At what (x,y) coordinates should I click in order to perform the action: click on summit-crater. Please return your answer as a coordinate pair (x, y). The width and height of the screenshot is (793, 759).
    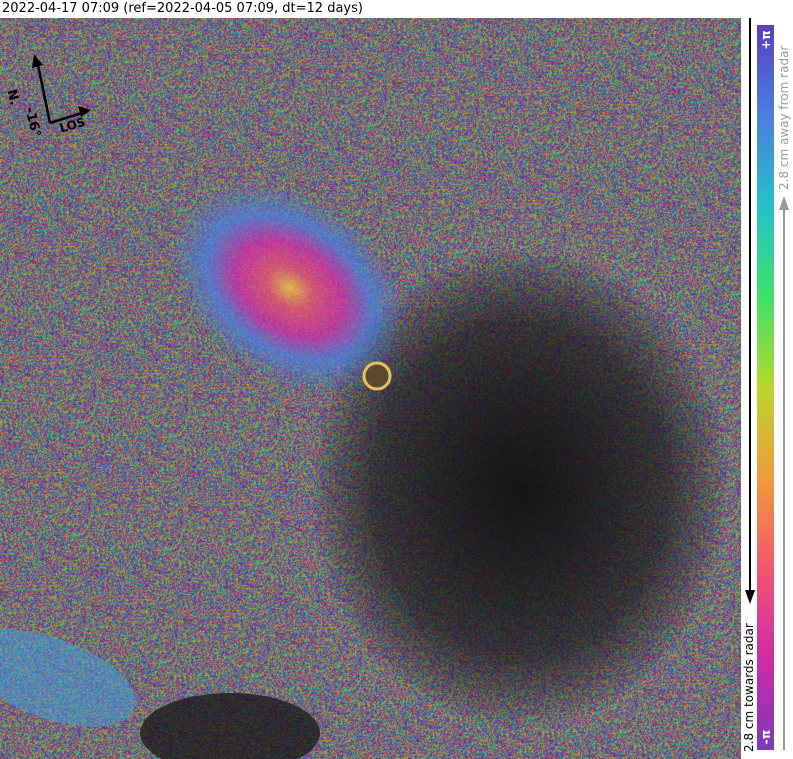
    Looking at the image, I should click on (377, 376).